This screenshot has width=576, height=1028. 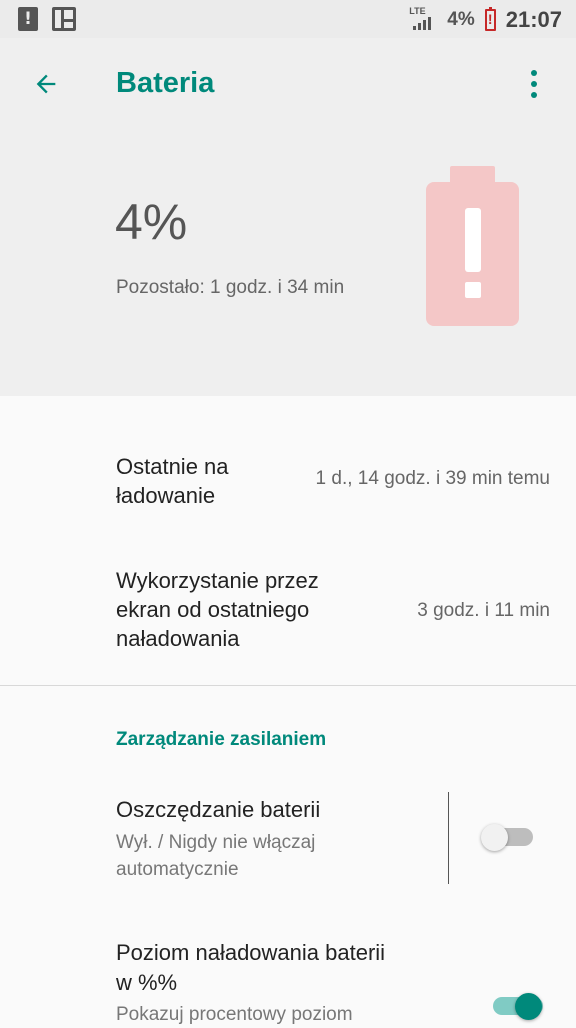 What do you see at coordinates (472, 246) in the screenshot?
I see `battery-alert-icon` at bounding box center [472, 246].